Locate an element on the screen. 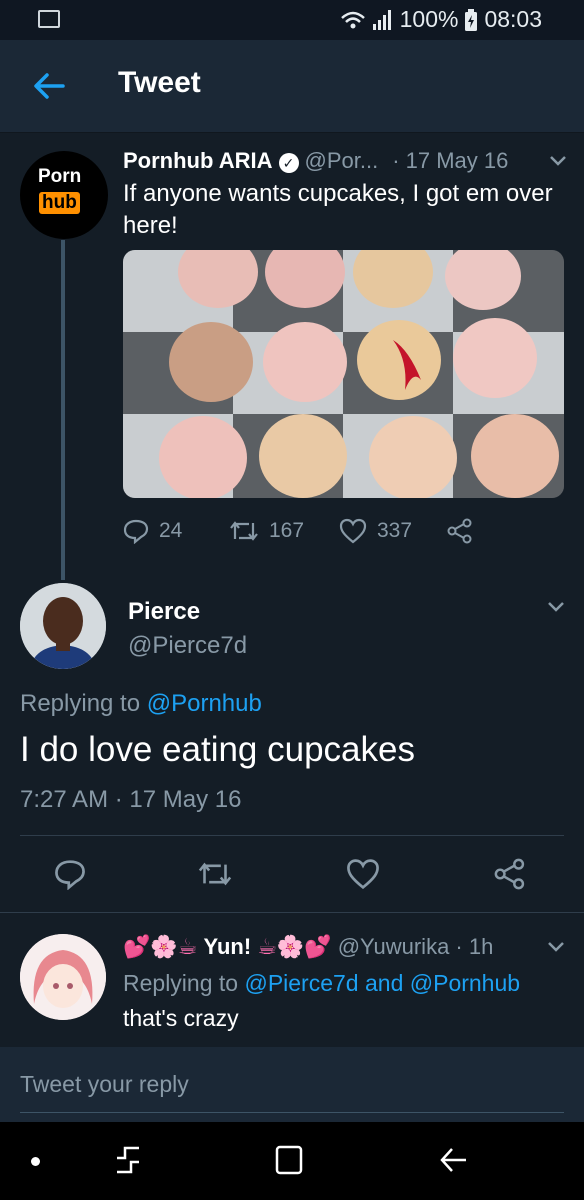 This screenshot has height=1200, width=584. status-bar: 100% 08:03 is located at coordinates (292, 20).